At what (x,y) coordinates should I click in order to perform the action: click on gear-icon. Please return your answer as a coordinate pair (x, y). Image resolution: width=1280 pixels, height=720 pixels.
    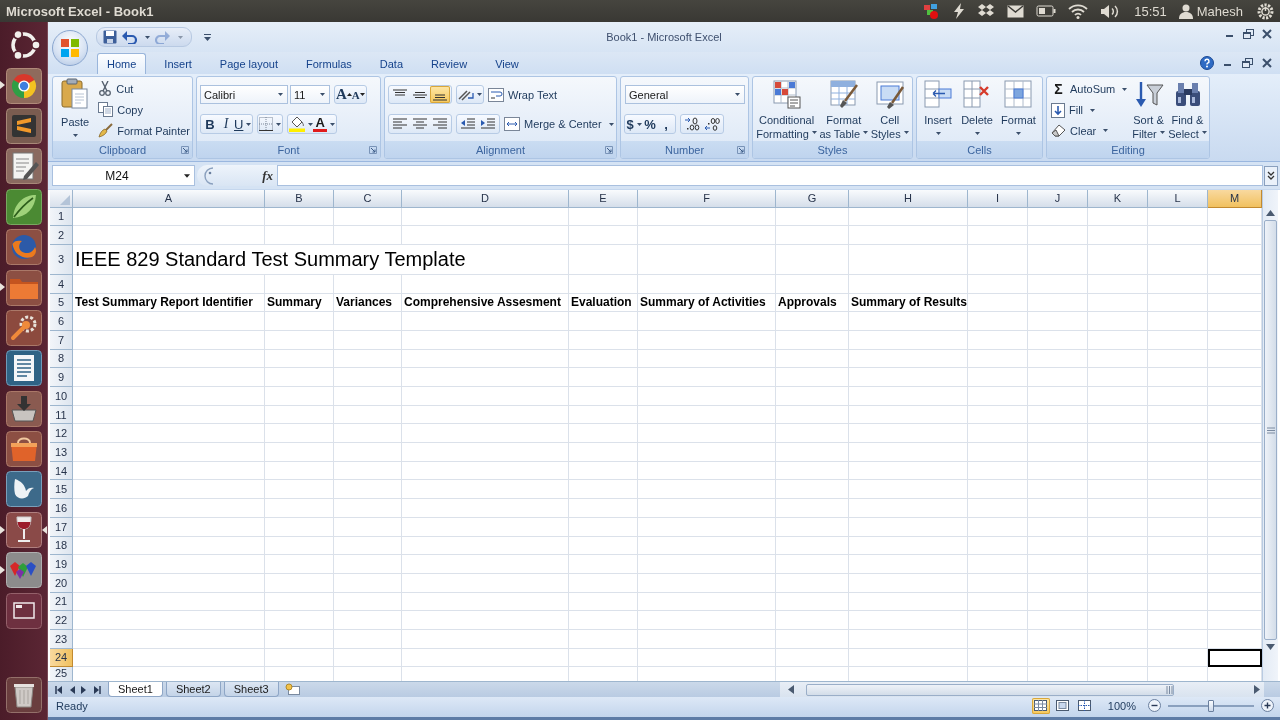
    Looking at the image, I should click on (1265, 11).